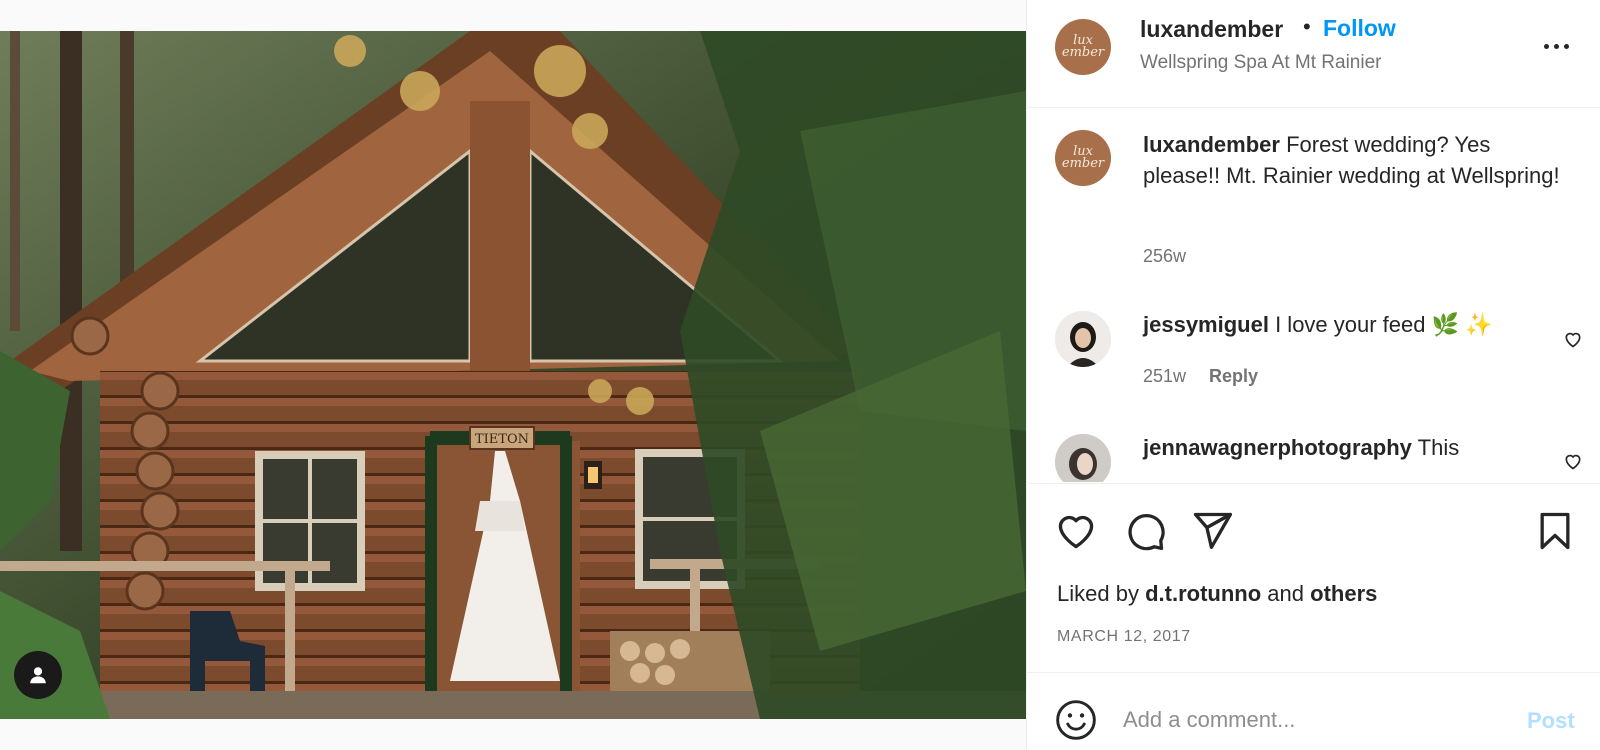  What do you see at coordinates (502, 439) in the screenshot?
I see `cabin-sign-text: TIETON` at bounding box center [502, 439].